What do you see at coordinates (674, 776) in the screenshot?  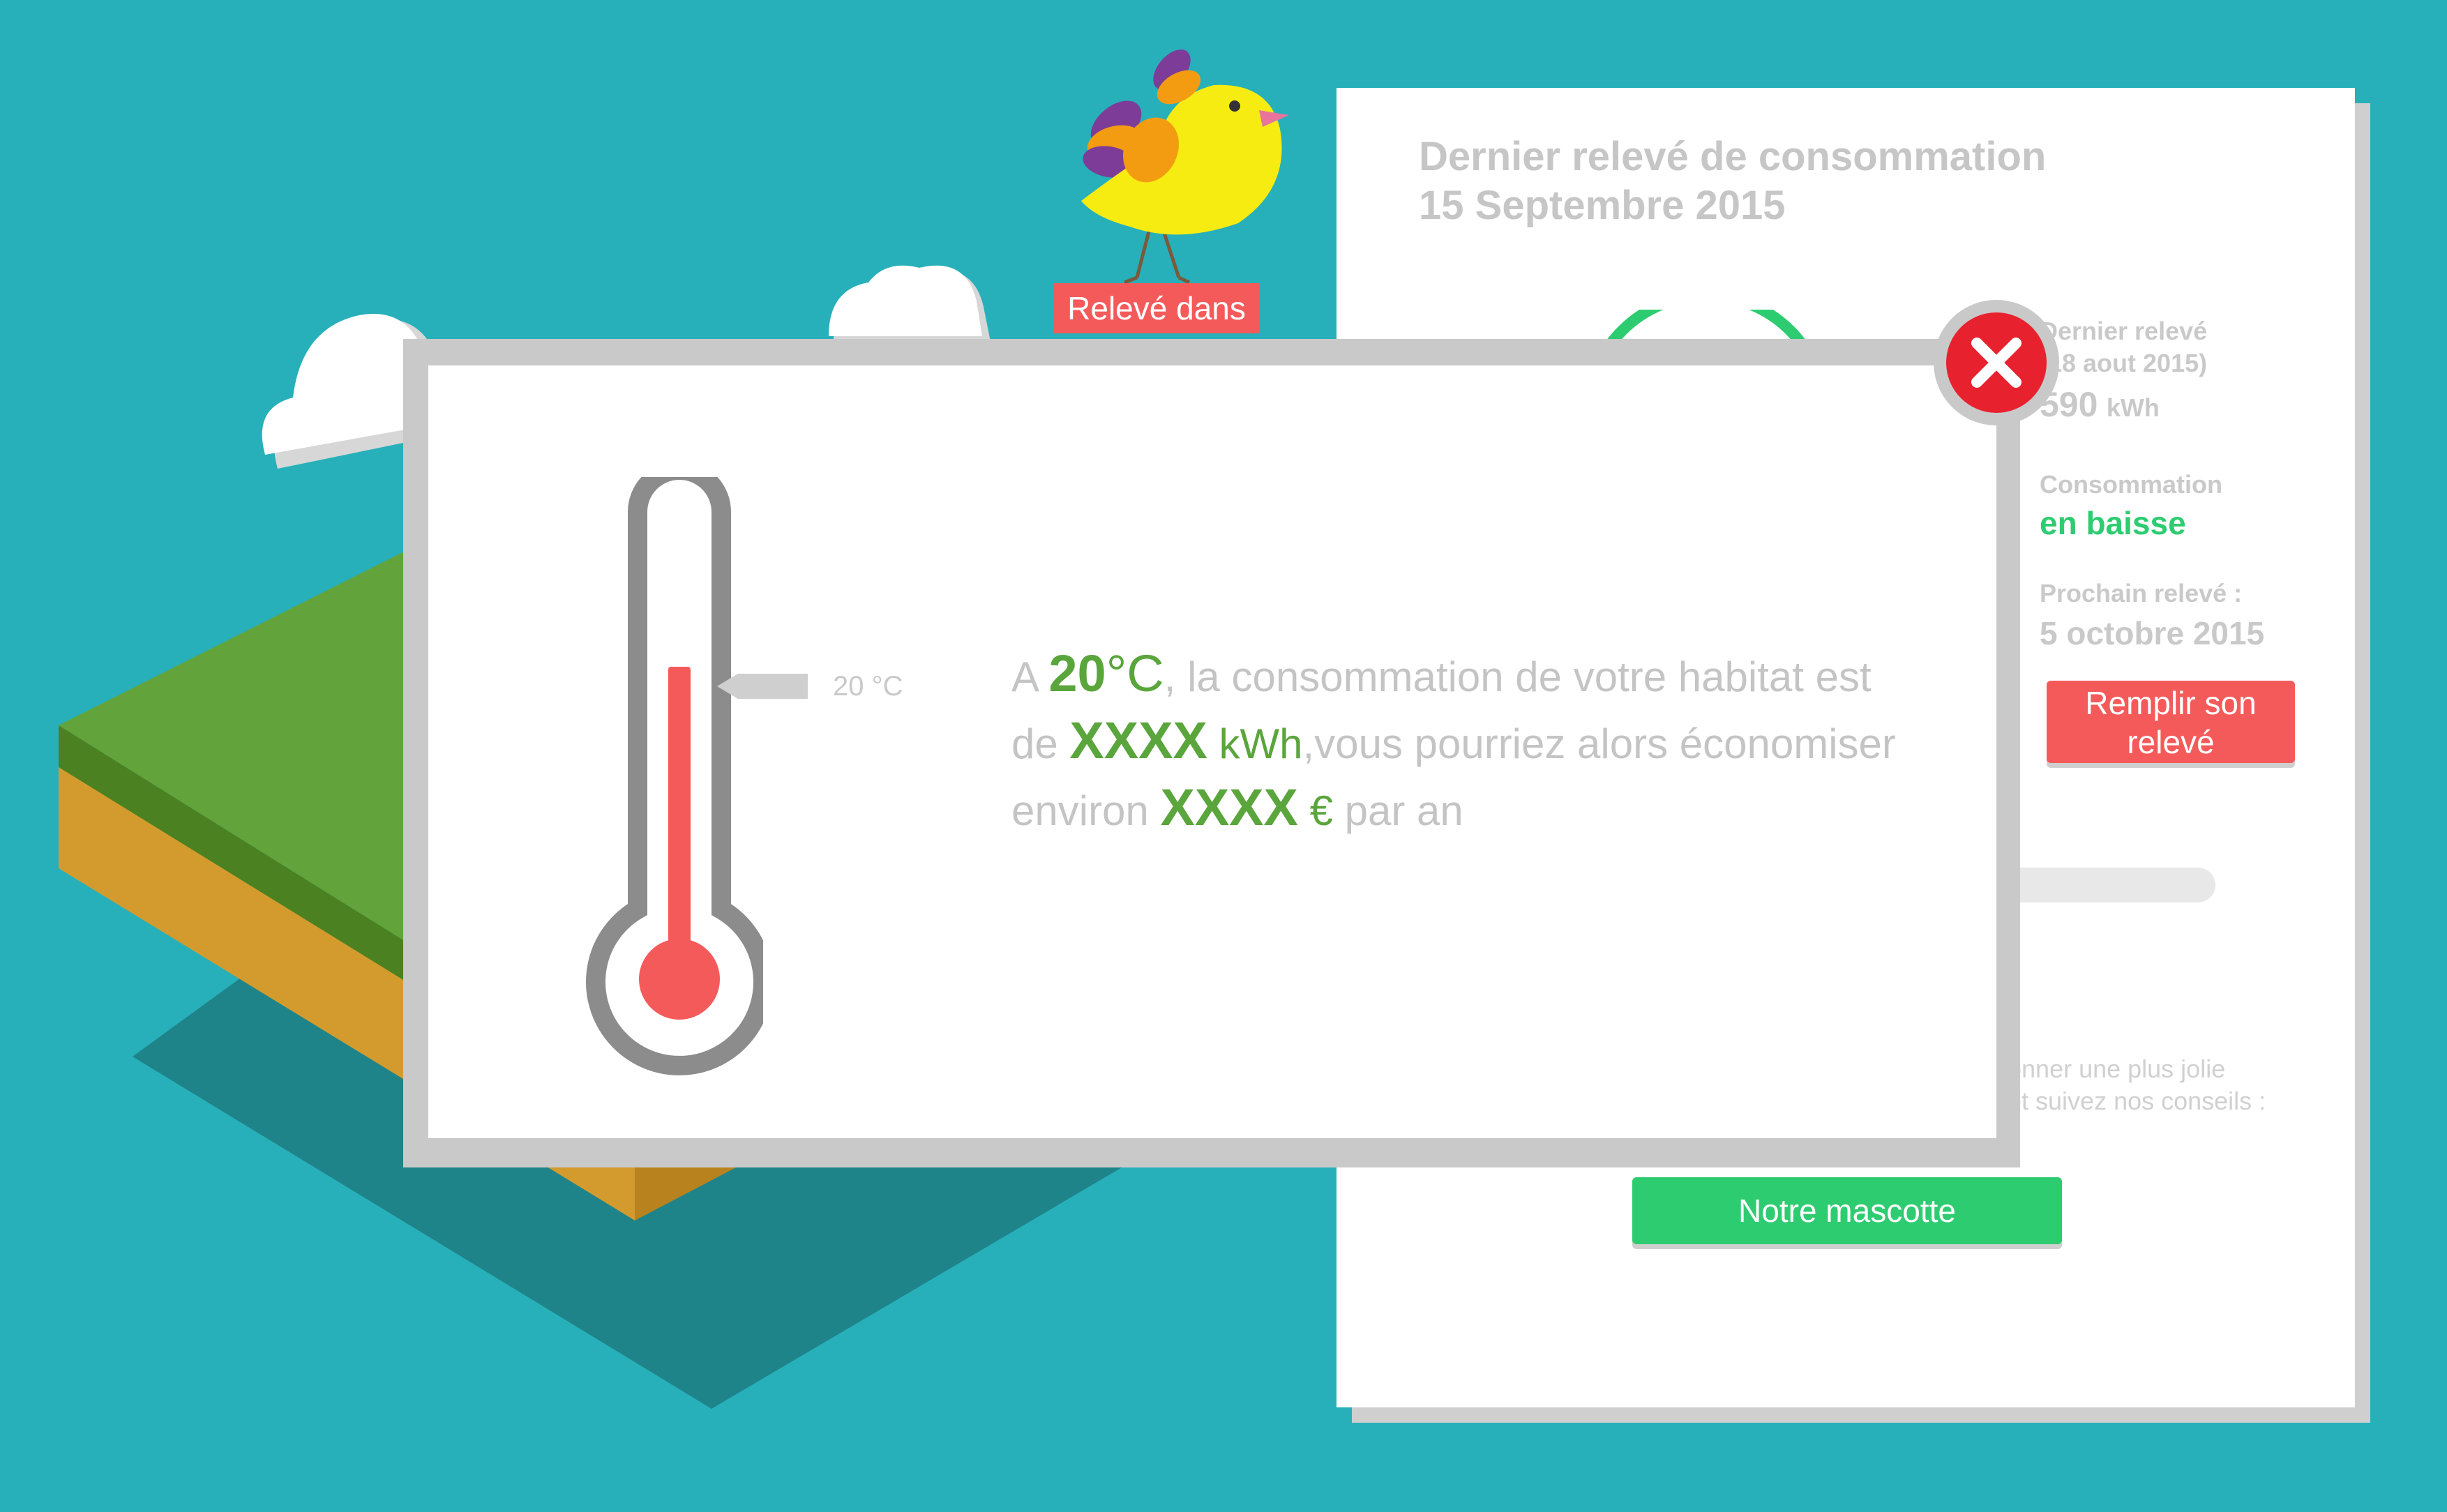 I see `thermometer-icon` at bounding box center [674, 776].